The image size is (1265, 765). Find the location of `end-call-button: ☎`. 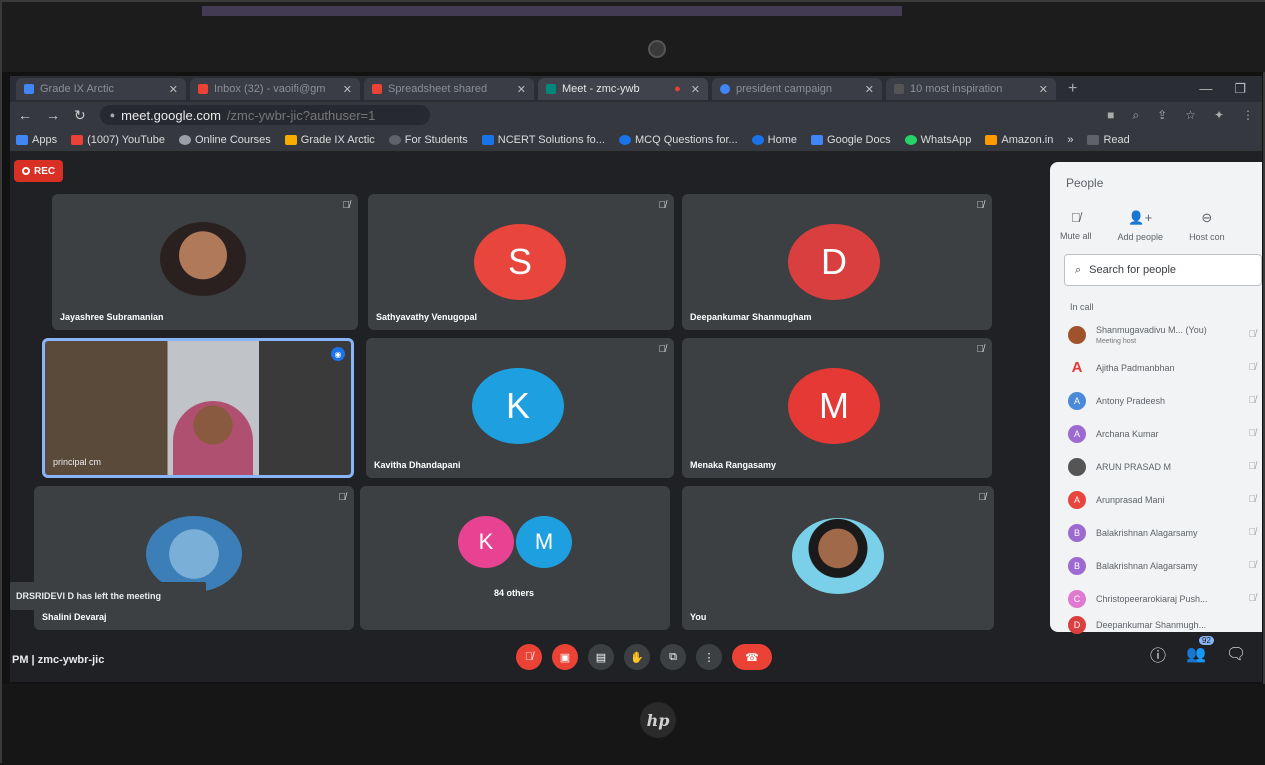

end-call-button: ☎ is located at coordinates (752, 657).